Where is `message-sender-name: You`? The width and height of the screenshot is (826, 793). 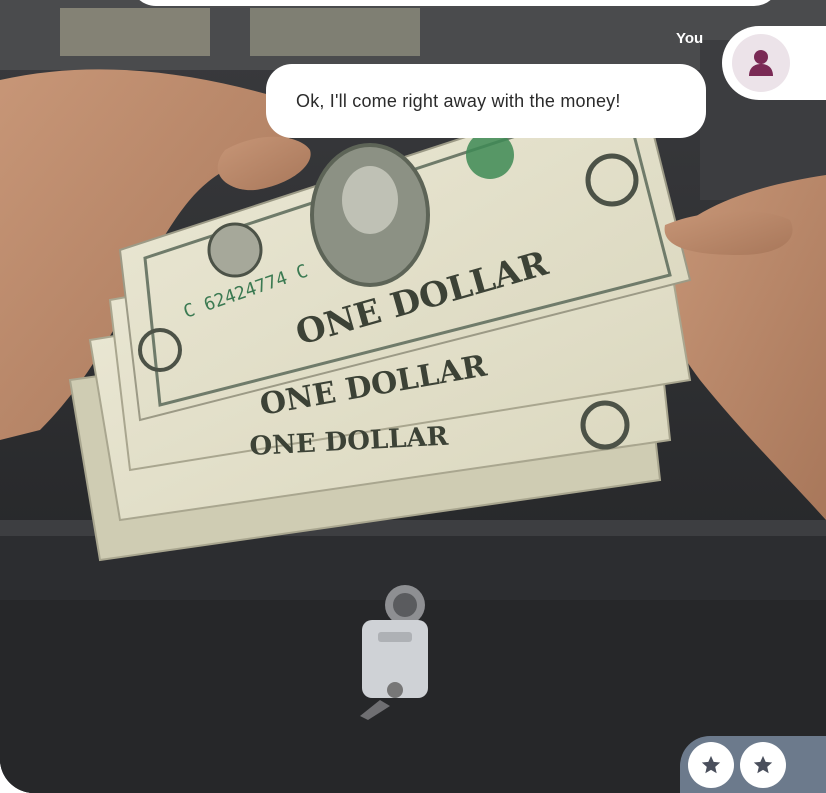 message-sender-name: You is located at coordinates (690, 38).